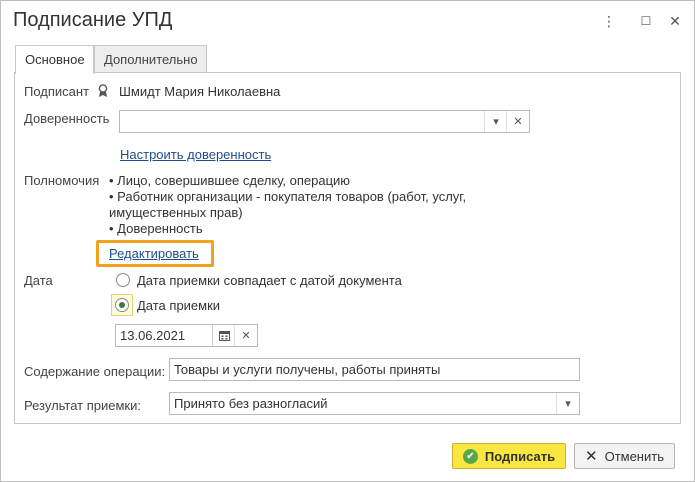 The width and height of the screenshot is (695, 482). Describe the element at coordinates (176, 212) in the screenshot. I see `powers-line: имущественных прав)` at that location.